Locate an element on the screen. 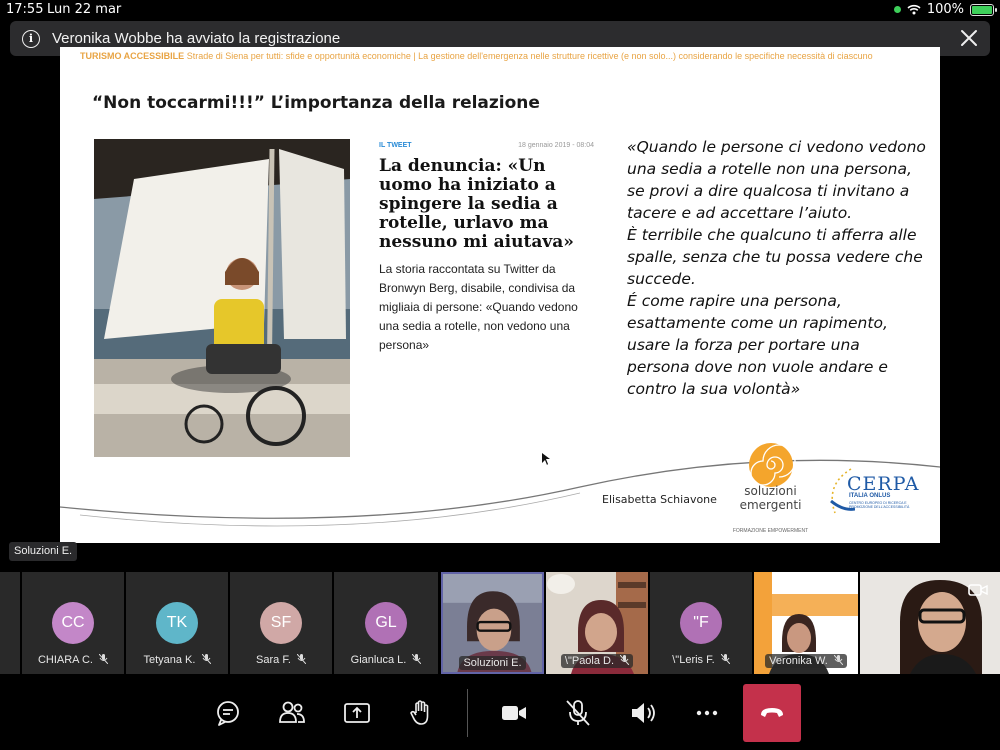  presenter-name: Elisabetta Schiavone is located at coordinates (659, 499).